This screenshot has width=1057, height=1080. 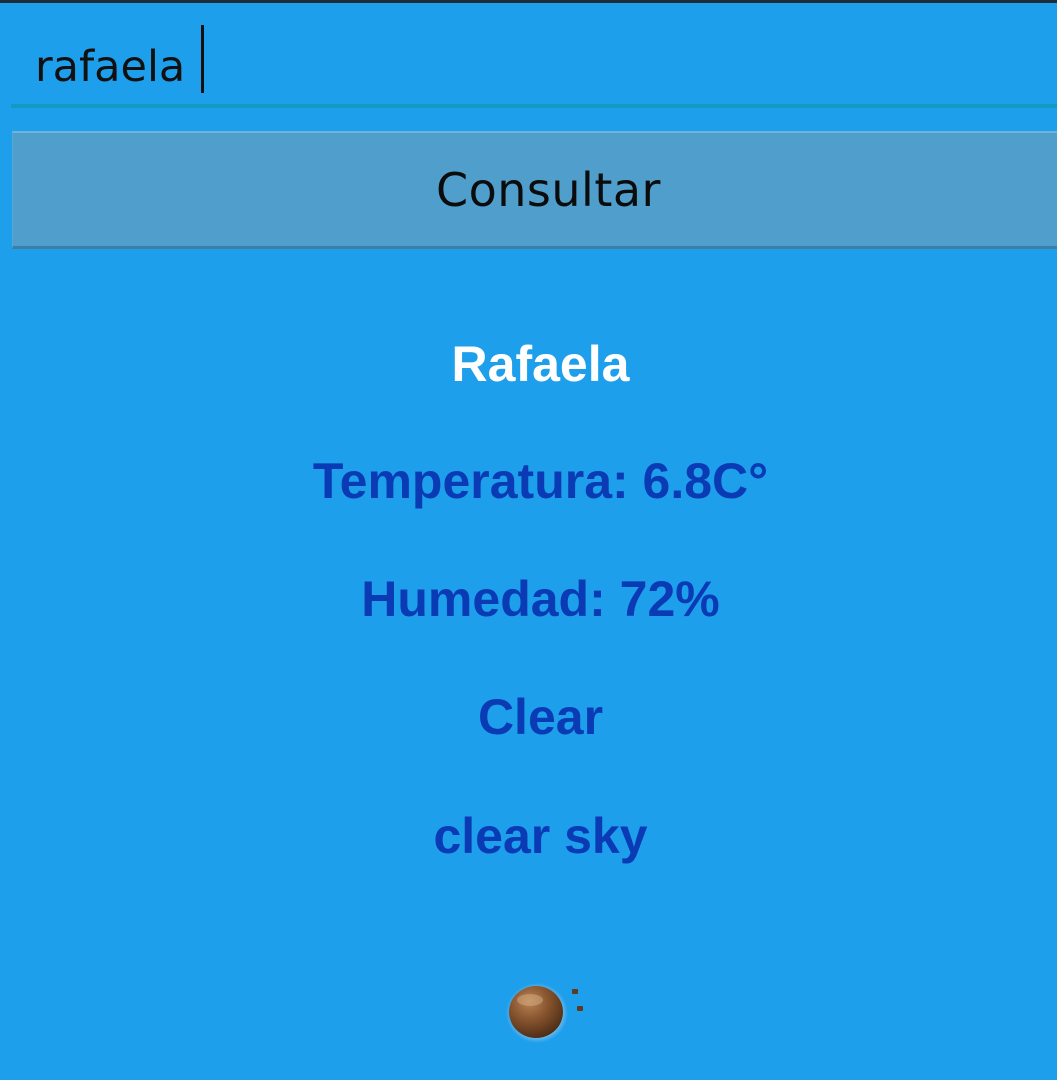 I want to click on city-search-input, so click(x=525, y=67).